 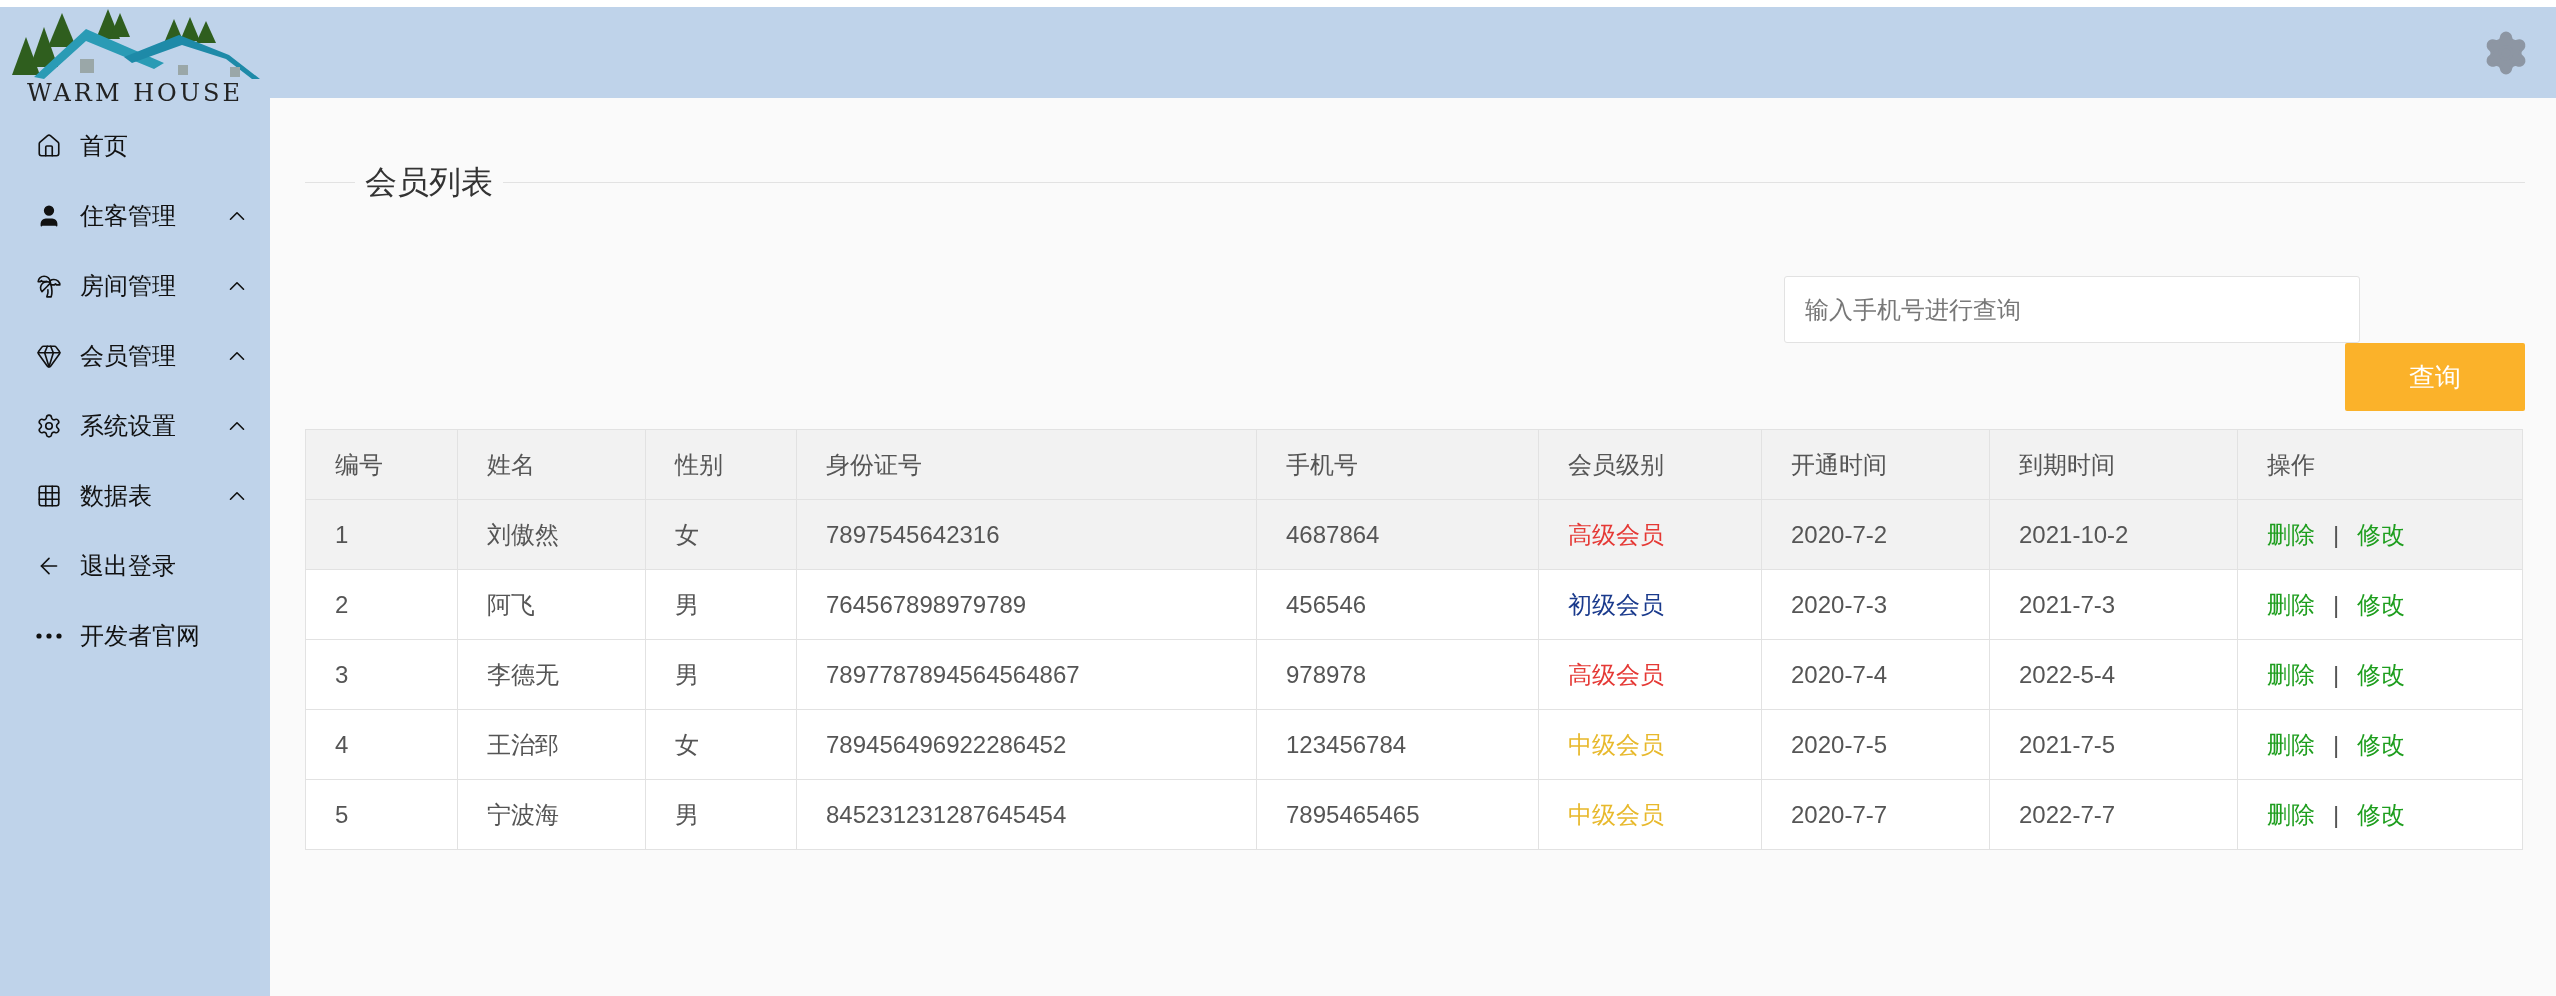 I want to click on table-cell: 789456496922286452, so click(x=1026, y=744).